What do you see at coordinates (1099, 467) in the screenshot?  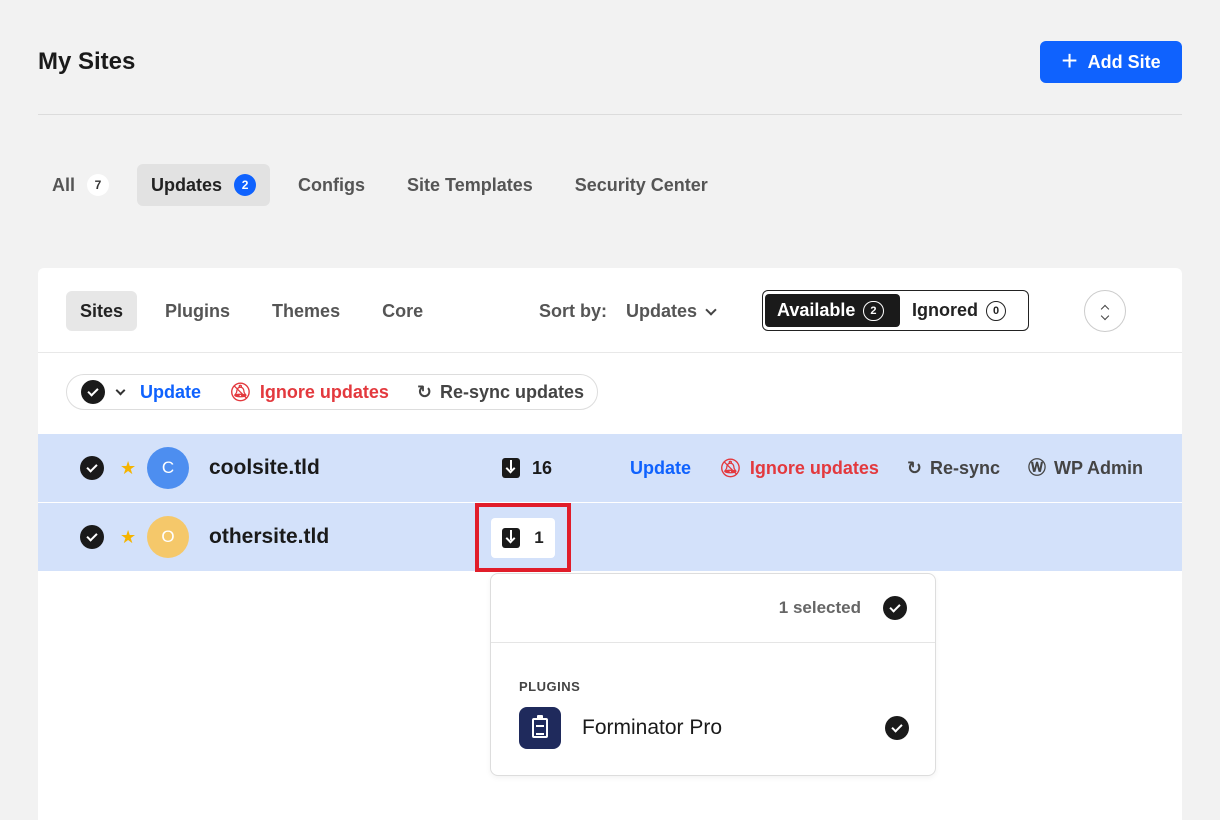 I see `row-wp-admin-label: WP Admin` at bounding box center [1099, 467].